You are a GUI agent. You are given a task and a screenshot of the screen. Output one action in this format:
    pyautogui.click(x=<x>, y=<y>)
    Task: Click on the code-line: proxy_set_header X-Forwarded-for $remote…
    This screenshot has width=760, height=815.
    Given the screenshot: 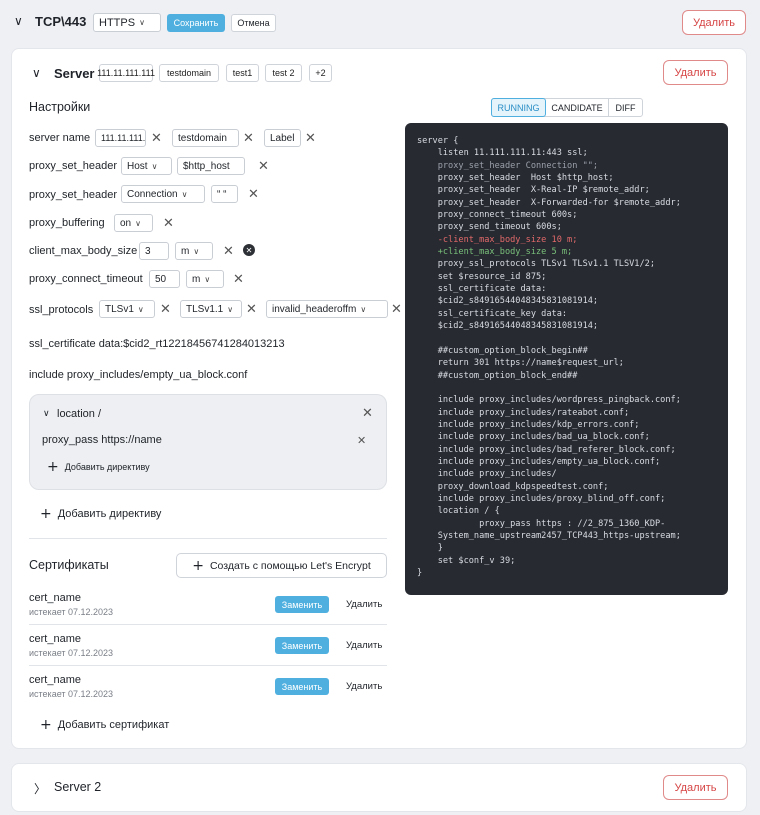 What is the action you would take?
    pyautogui.click(x=549, y=202)
    